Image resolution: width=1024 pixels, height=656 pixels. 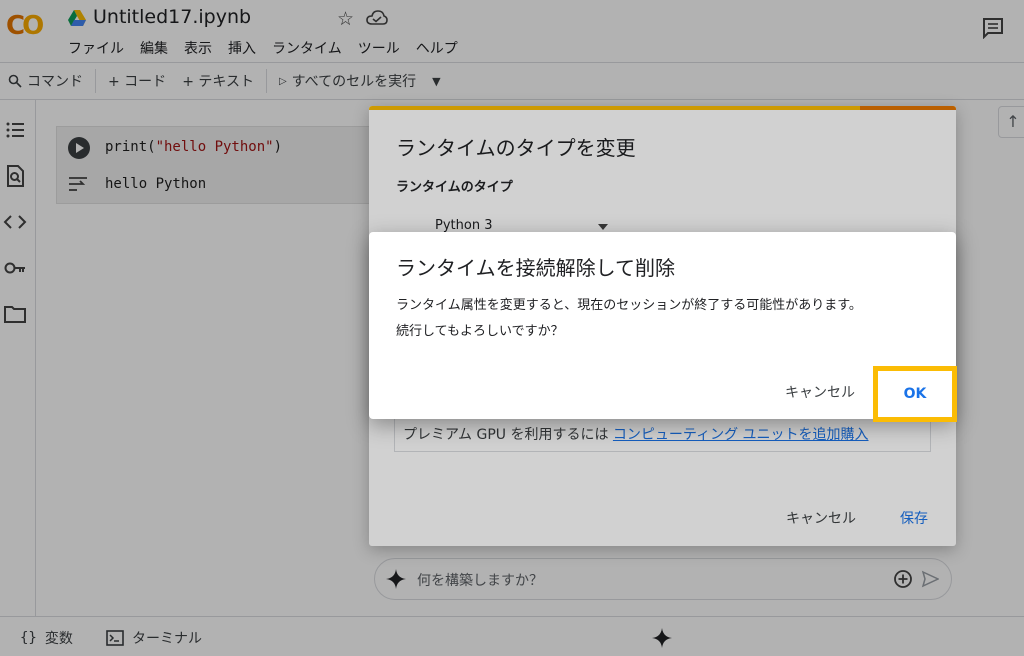 What do you see at coordinates (820, 392) in the screenshot?
I see `confirm-cancel-button: キャンセル` at bounding box center [820, 392].